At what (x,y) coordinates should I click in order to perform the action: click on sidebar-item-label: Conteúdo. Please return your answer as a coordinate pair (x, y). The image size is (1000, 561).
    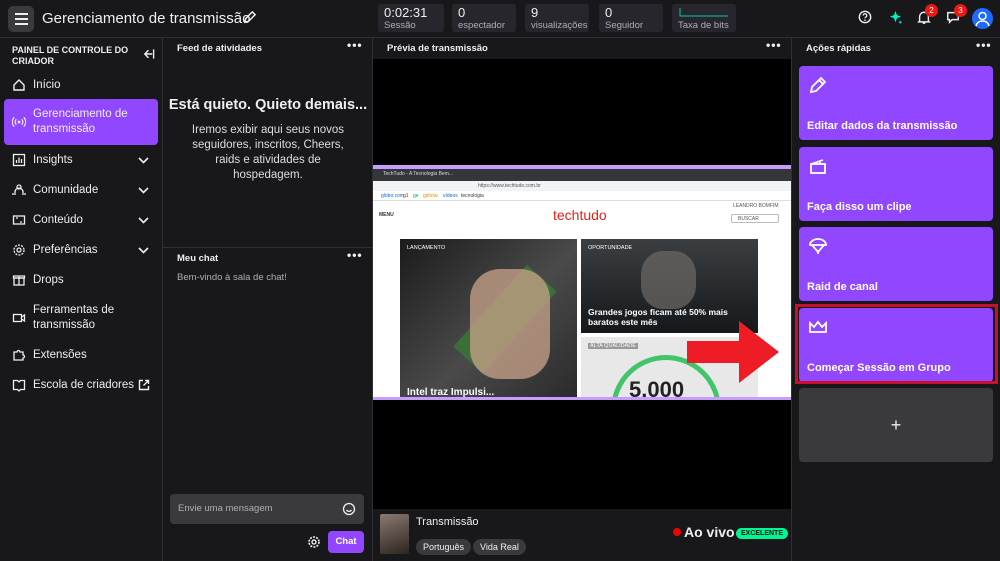
    Looking at the image, I should click on (58, 219).